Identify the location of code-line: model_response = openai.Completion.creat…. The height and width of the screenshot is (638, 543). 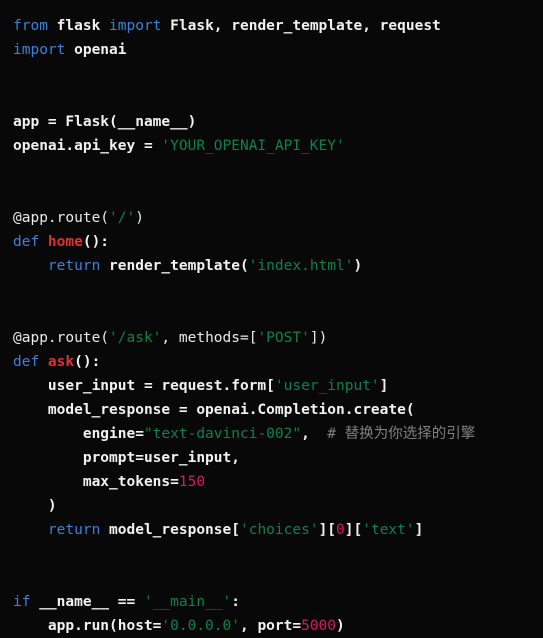
(278, 410).